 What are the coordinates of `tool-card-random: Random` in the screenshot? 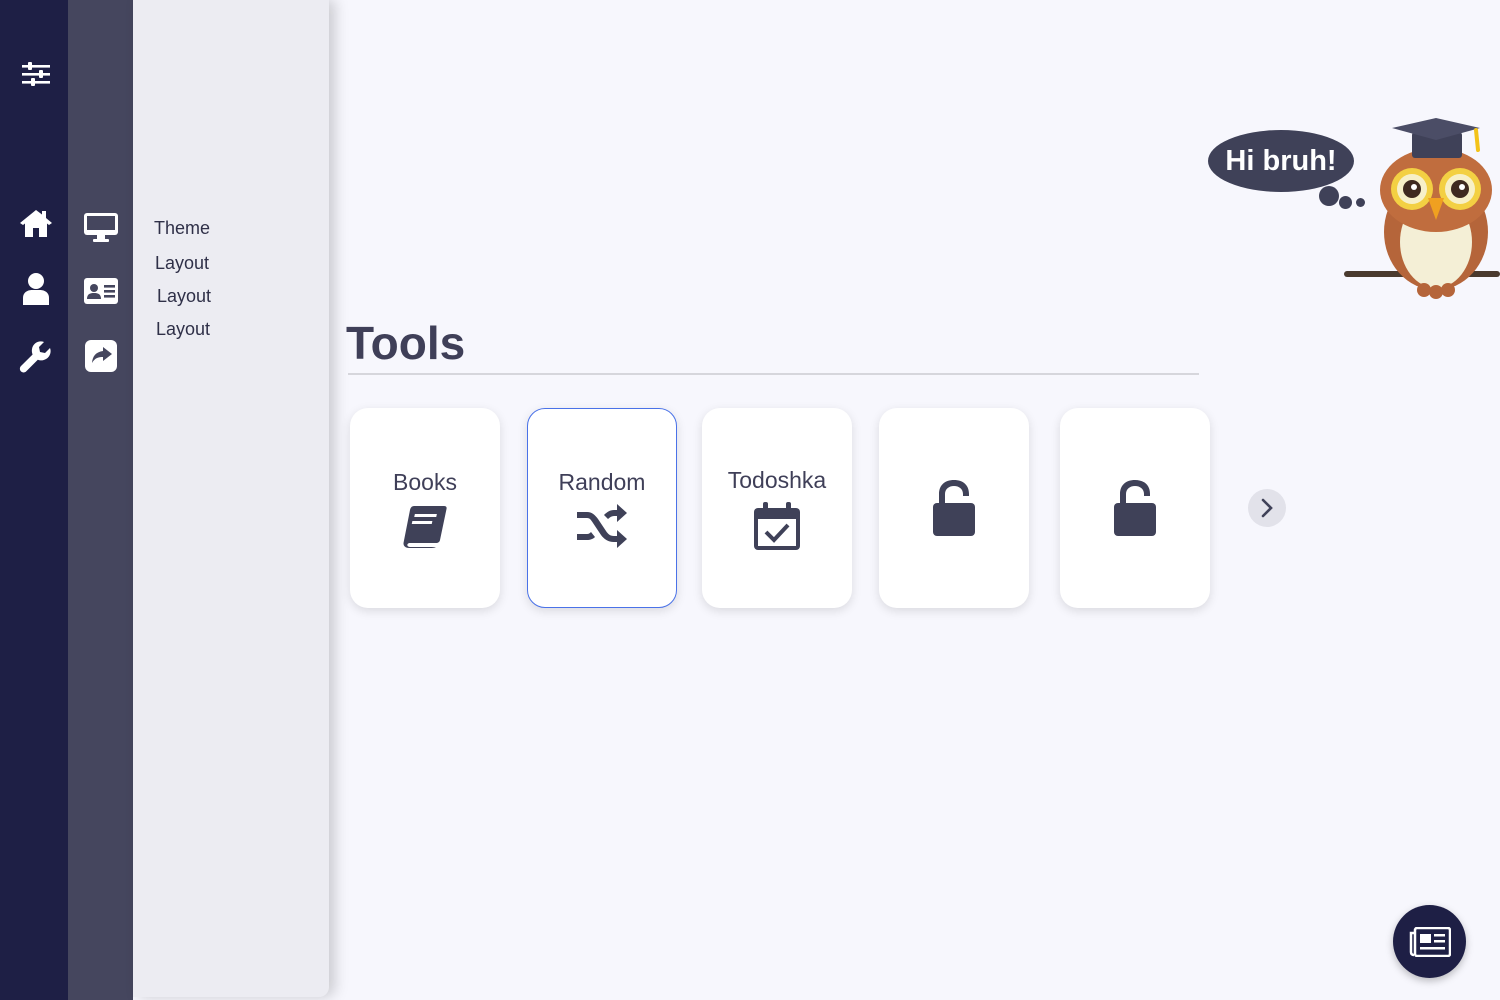 It's located at (602, 508).